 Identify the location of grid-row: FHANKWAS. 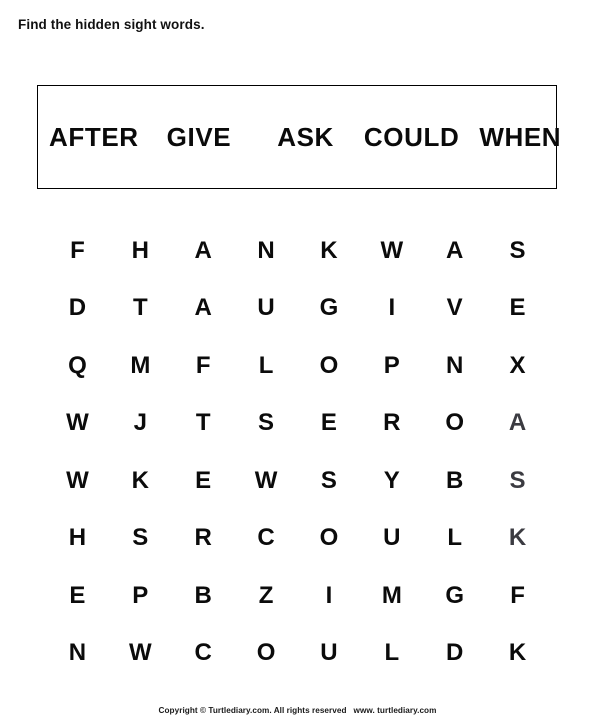
(297, 251).